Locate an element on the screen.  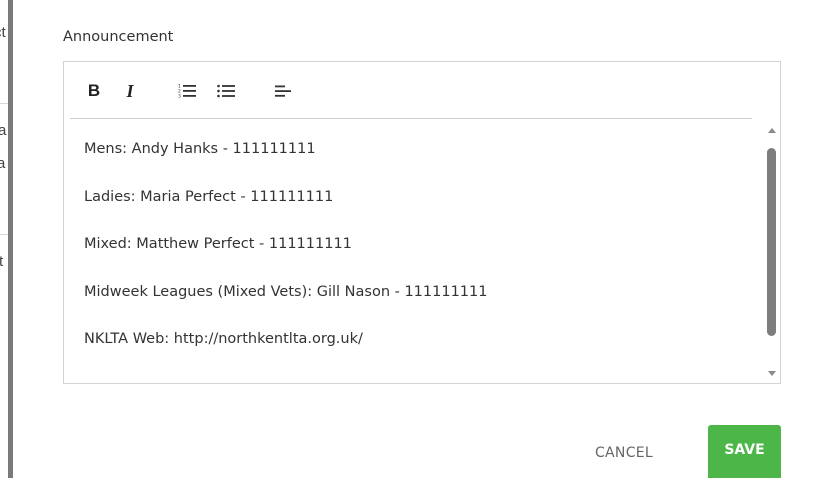
background-text: t is located at coordinates (2, 261).